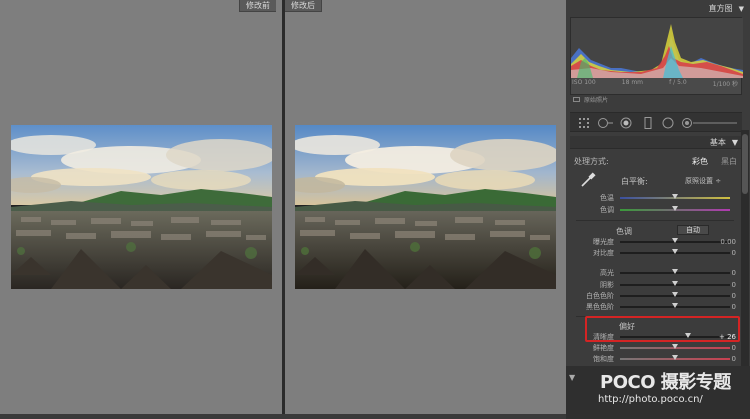 Image resolution: width=750 pixels, height=419 pixels. I want to click on temp-track, so click(675, 196).